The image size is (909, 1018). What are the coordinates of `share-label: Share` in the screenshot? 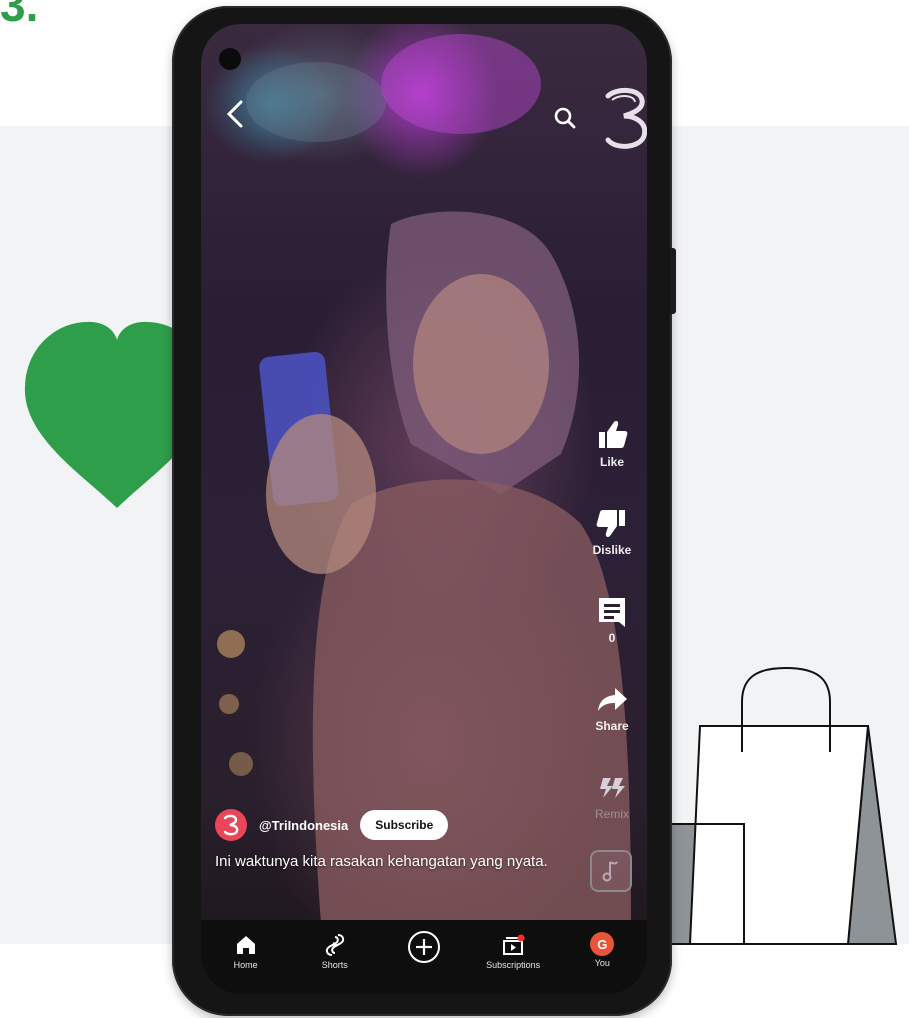 It's located at (612, 726).